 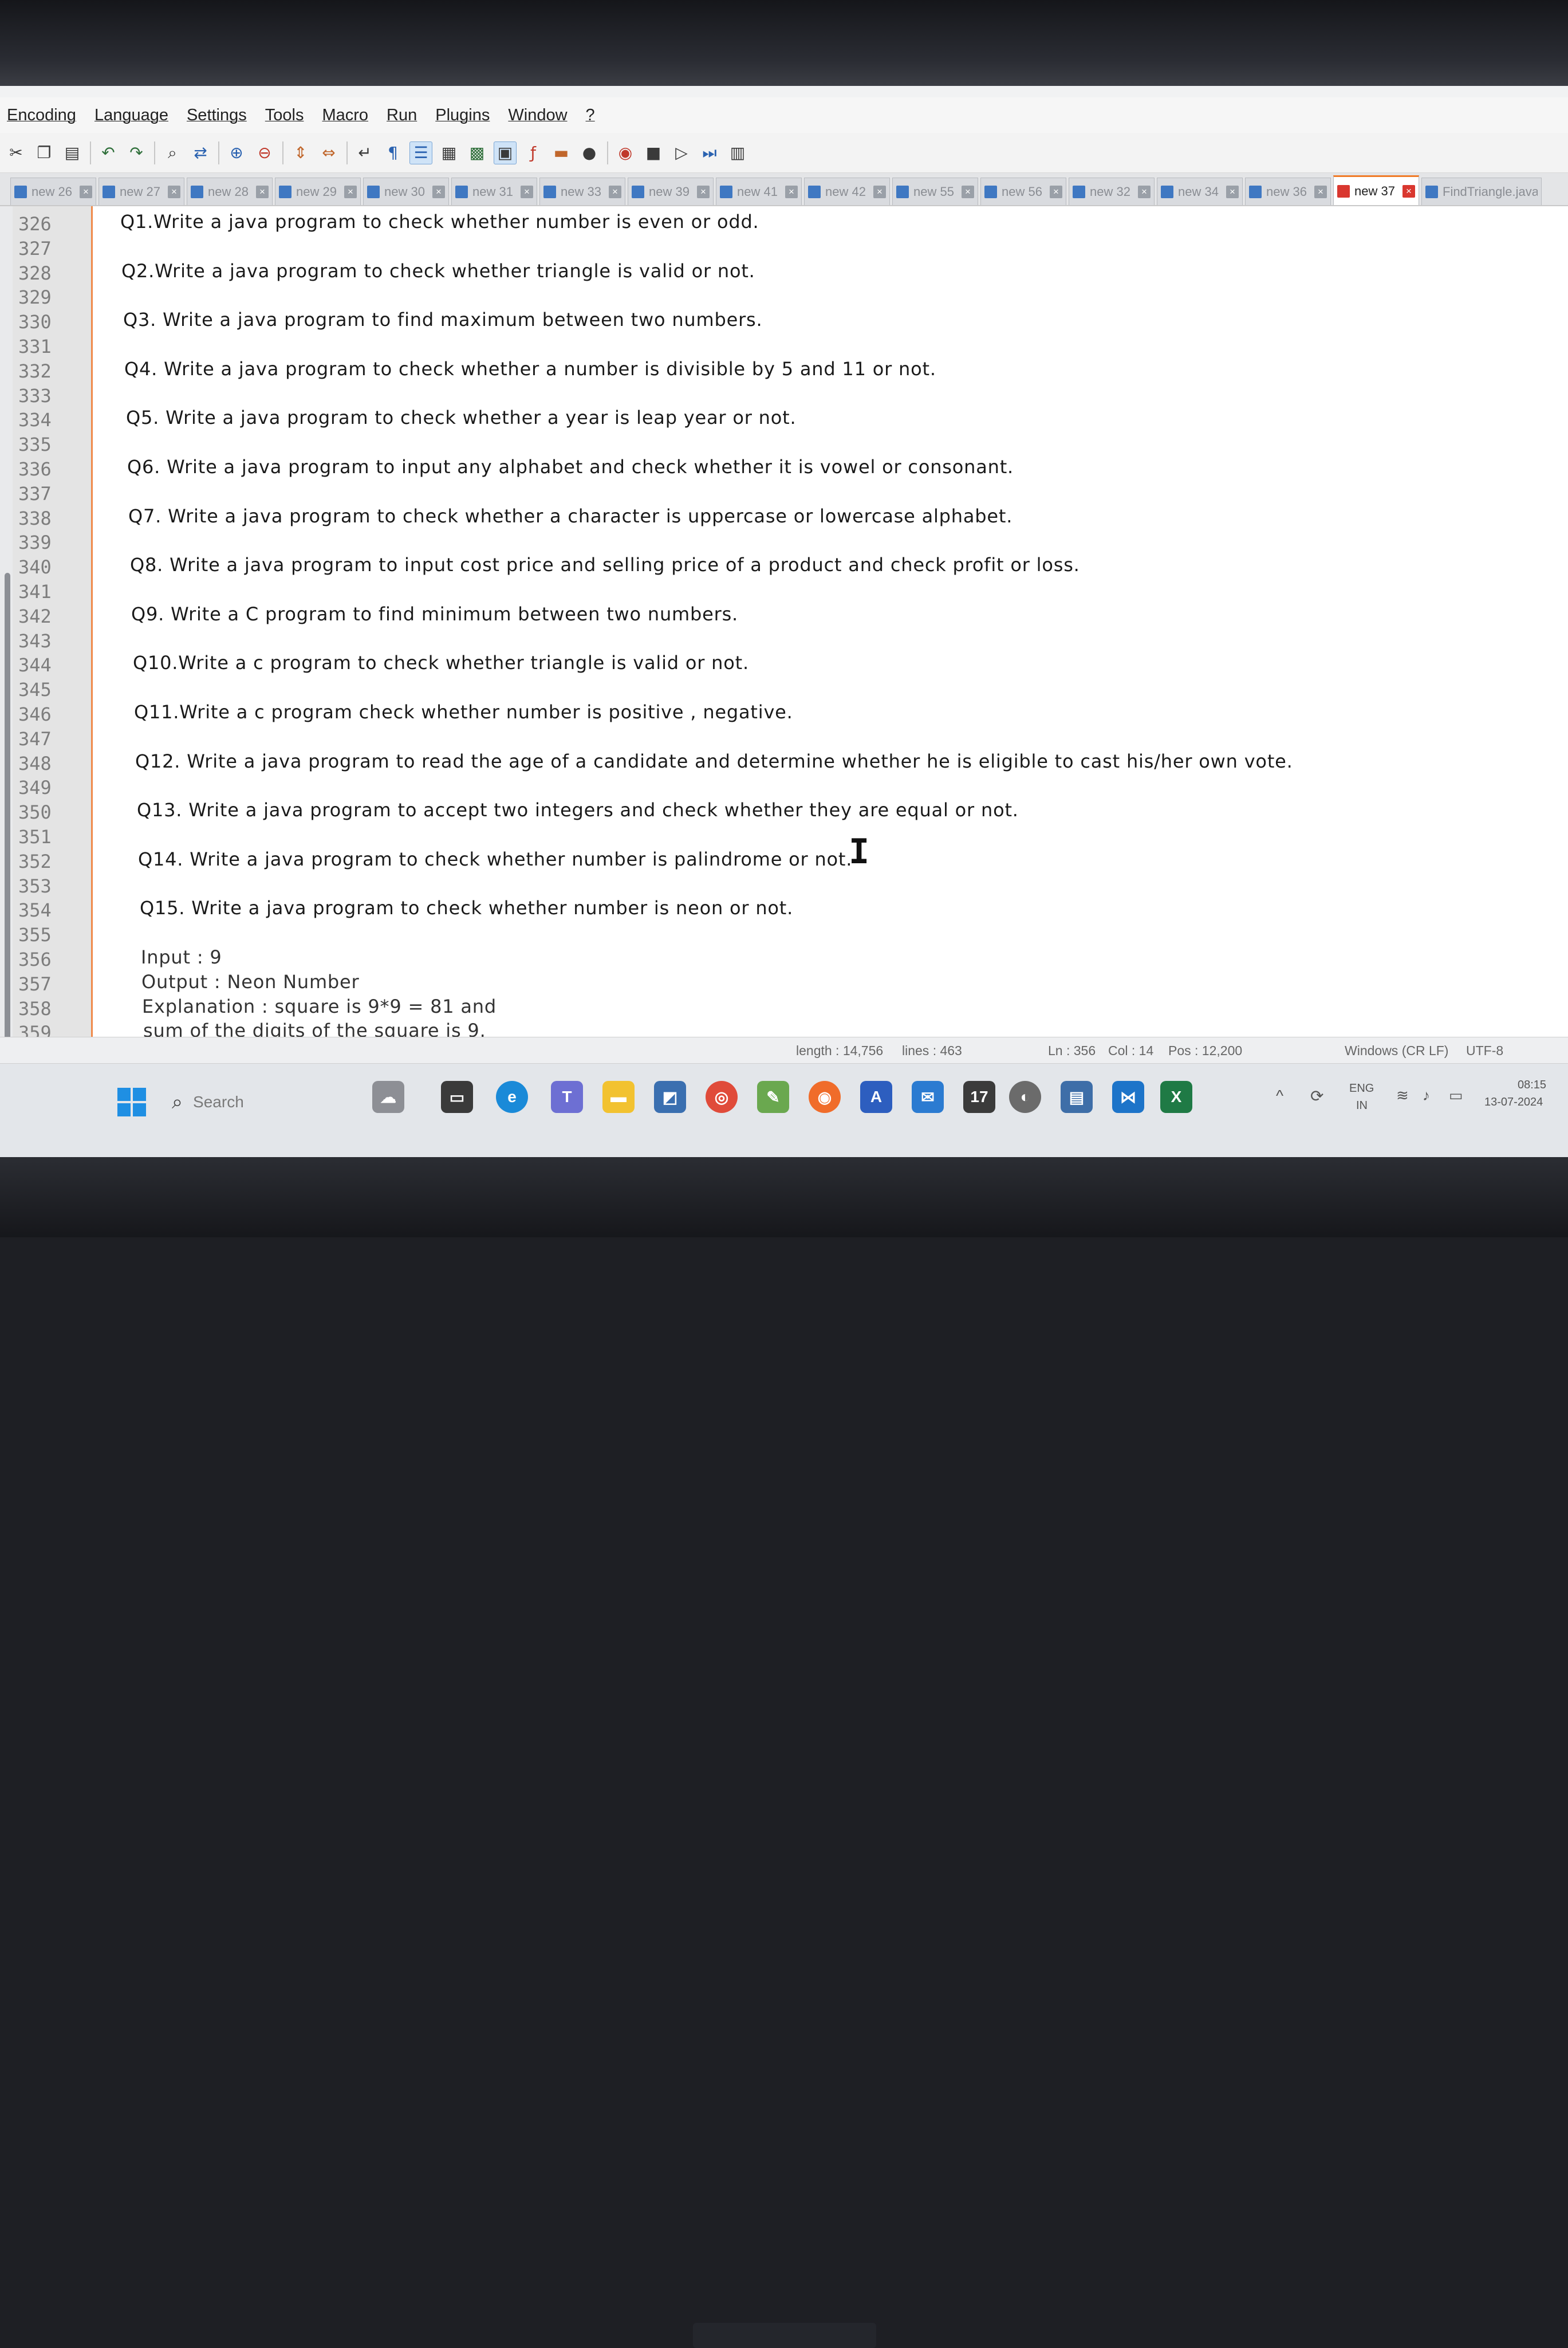 I want to click on tab-new-26: new 26 ×, so click(x=53, y=192).